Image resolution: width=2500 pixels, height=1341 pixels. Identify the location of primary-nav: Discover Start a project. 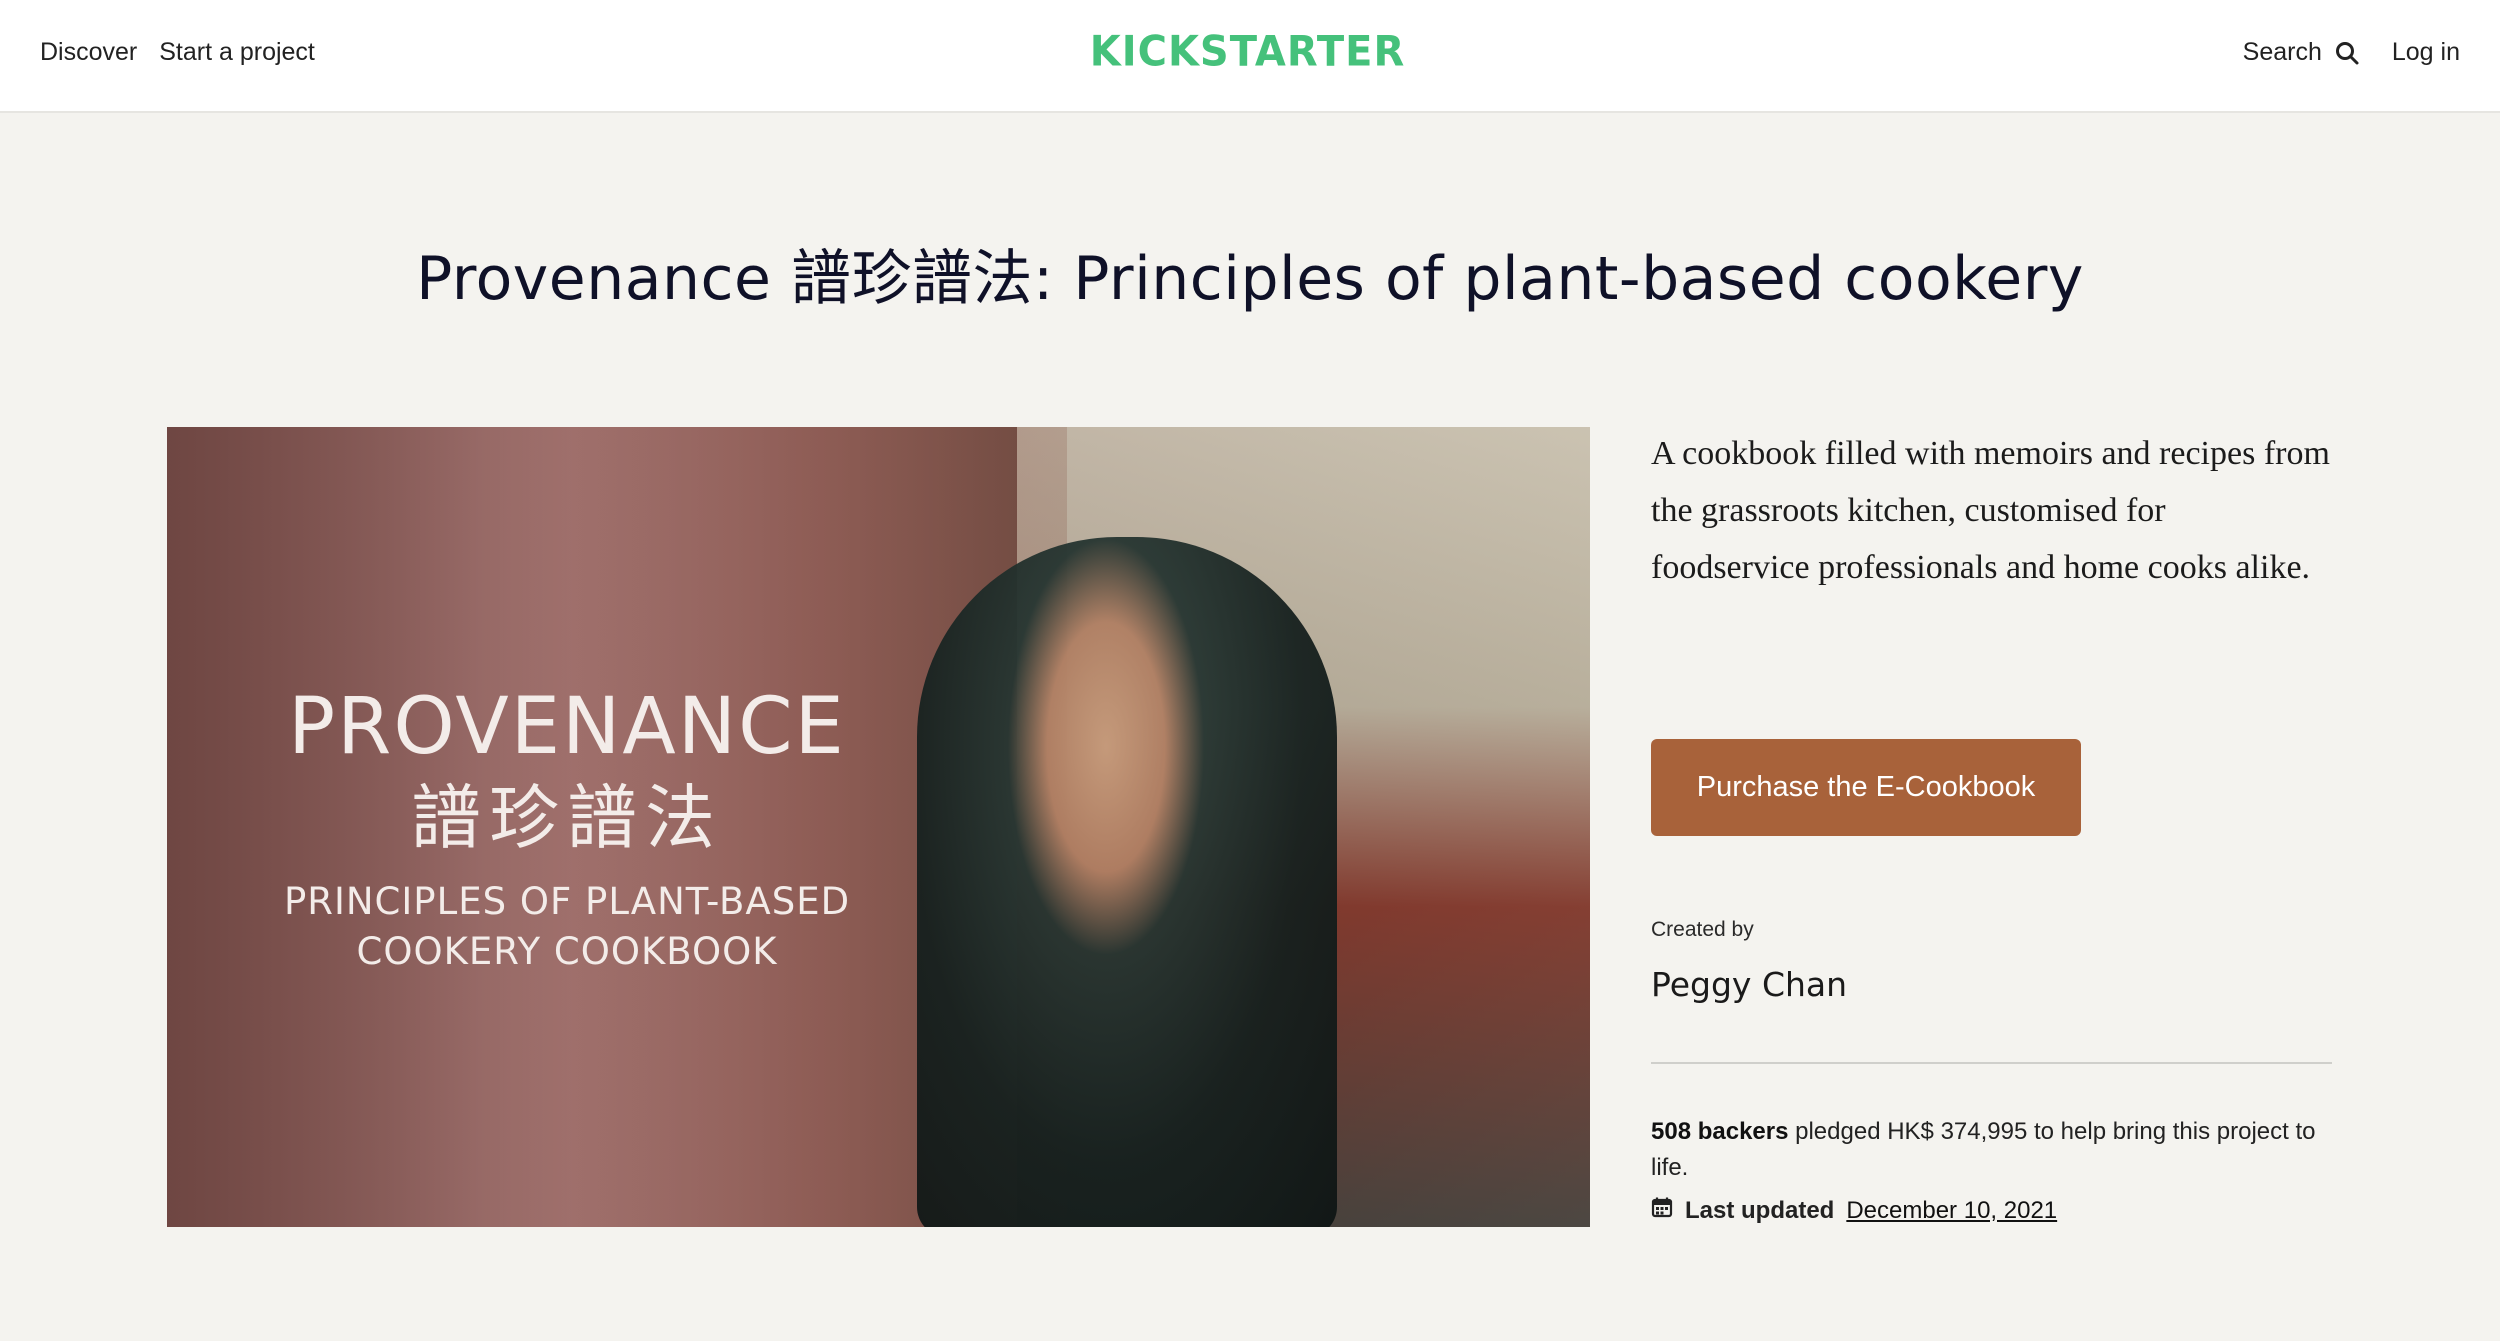
(177, 52).